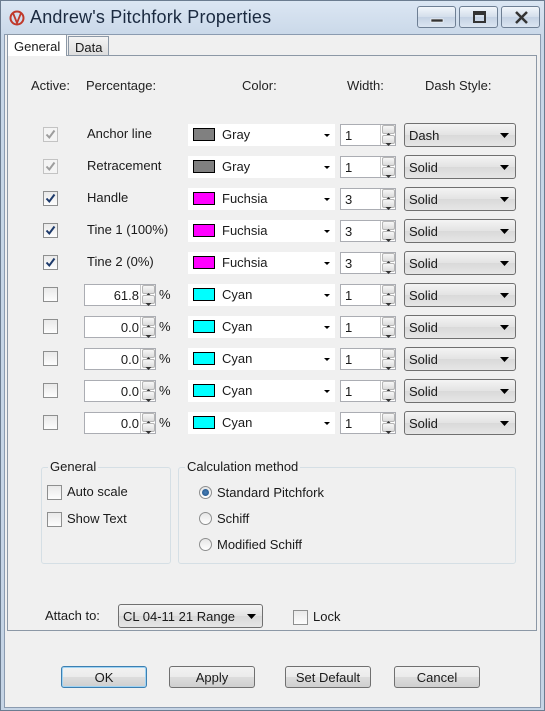  What do you see at coordinates (190, 616) in the screenshot?
I see `attach-to-dropdown: CL 04-11 21 Range` at bounding box center [190, 616].